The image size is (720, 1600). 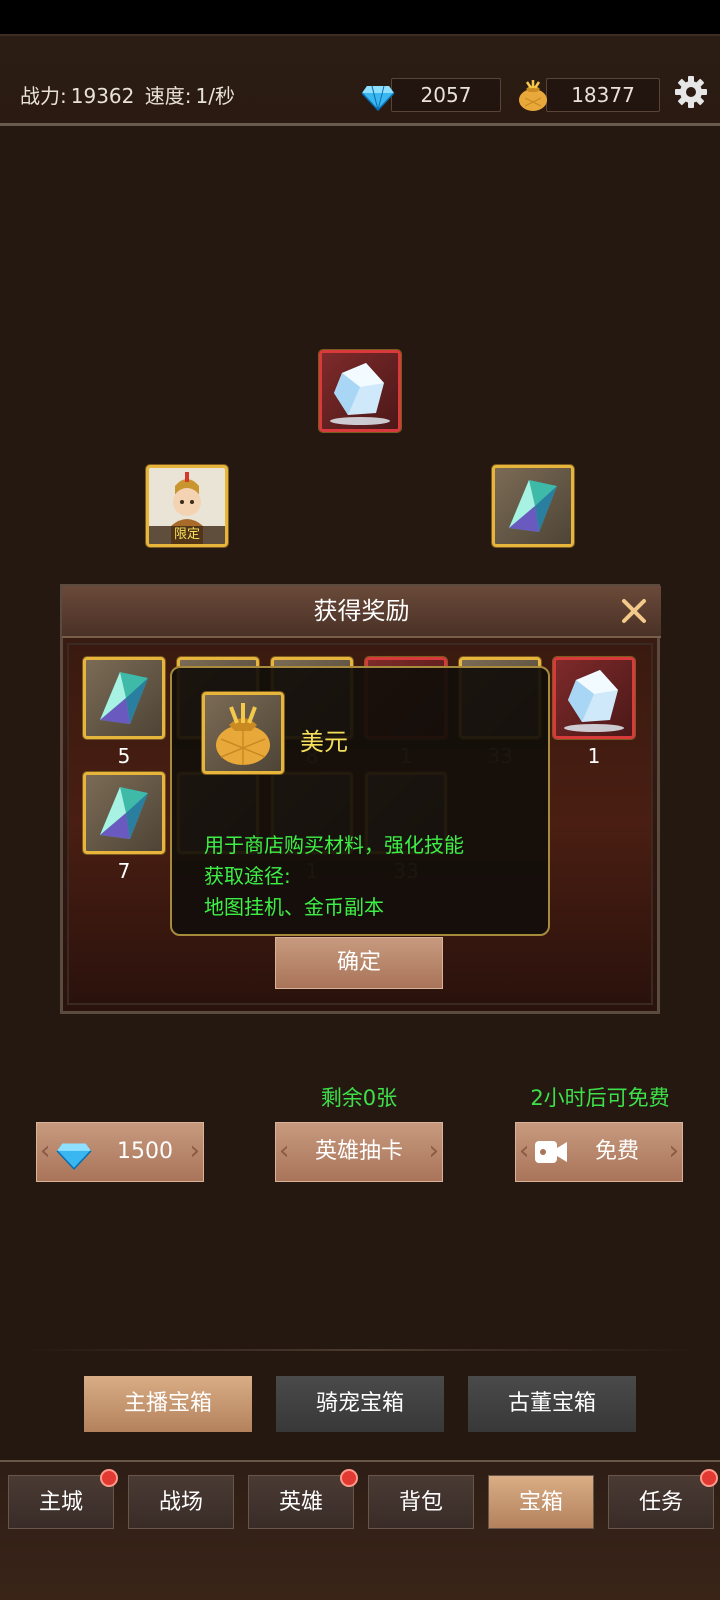 What do you see at coordinates (294, 907) in the screenshot?
I see `tooltip-desc-line: 地图挂机、金币副本` at bounding box center [294, 907].